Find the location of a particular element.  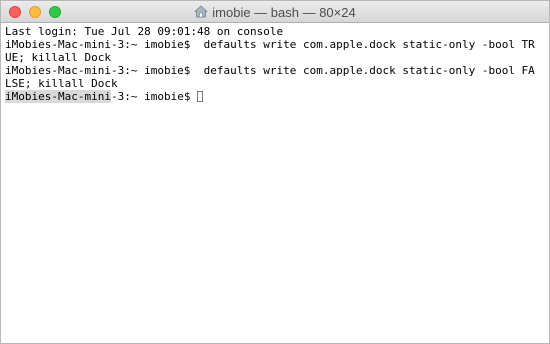

terminal-prompt-line: iMobies-Mac-mini-3:~ imobie$ is located at coordinates (277, 96).